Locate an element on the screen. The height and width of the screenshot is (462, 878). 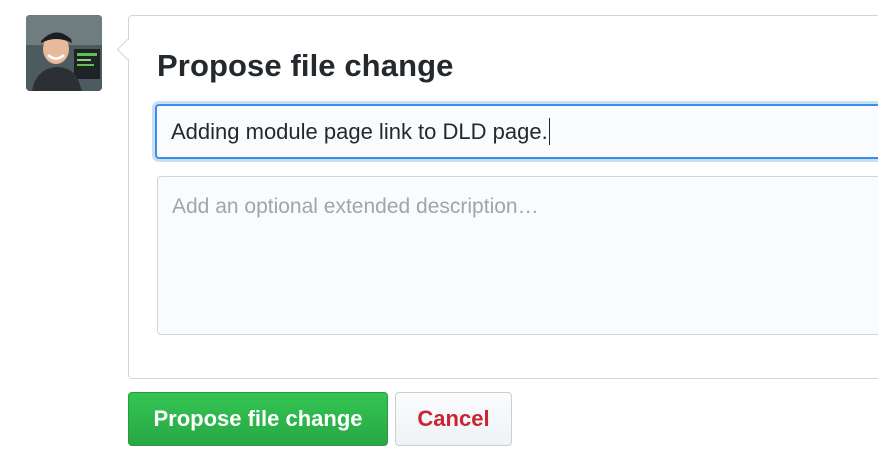
text-caret is located at coordinates (549, 131).